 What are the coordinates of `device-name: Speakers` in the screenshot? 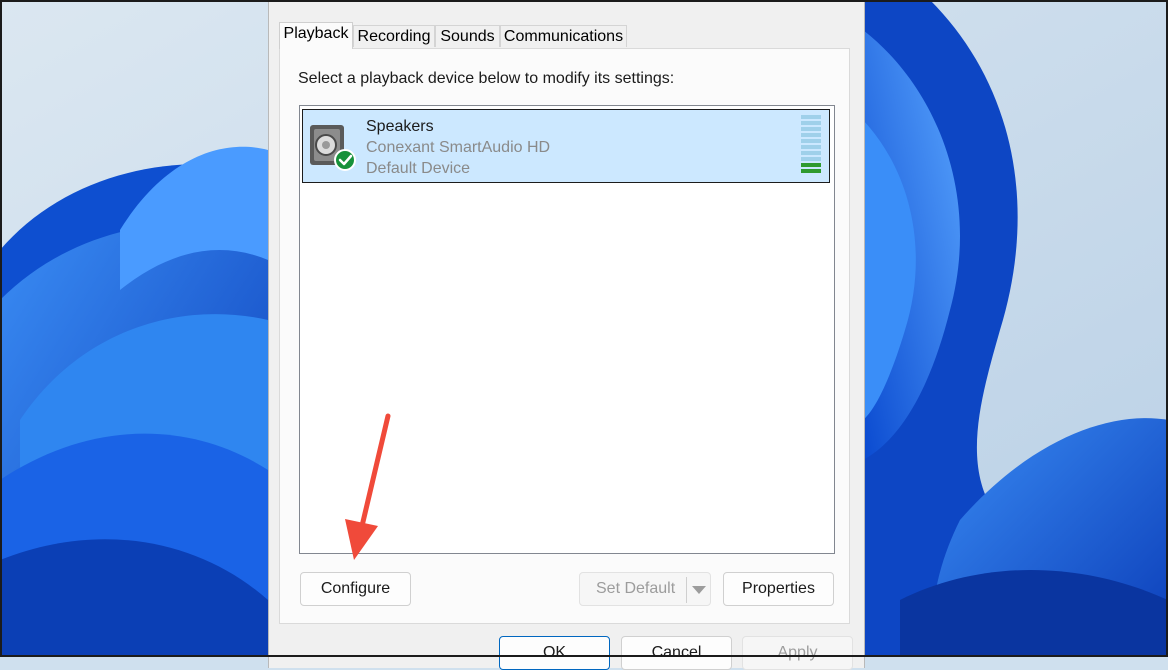 It's located at (400, 126).